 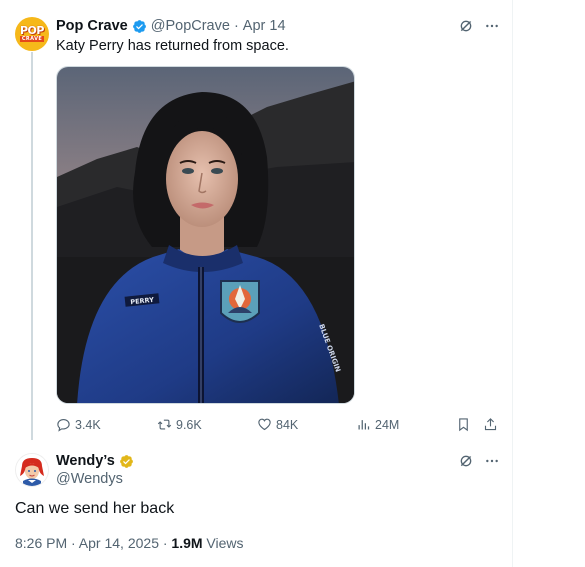 I want to click on reply-action: 3.4K, so click(x=78, y=424).